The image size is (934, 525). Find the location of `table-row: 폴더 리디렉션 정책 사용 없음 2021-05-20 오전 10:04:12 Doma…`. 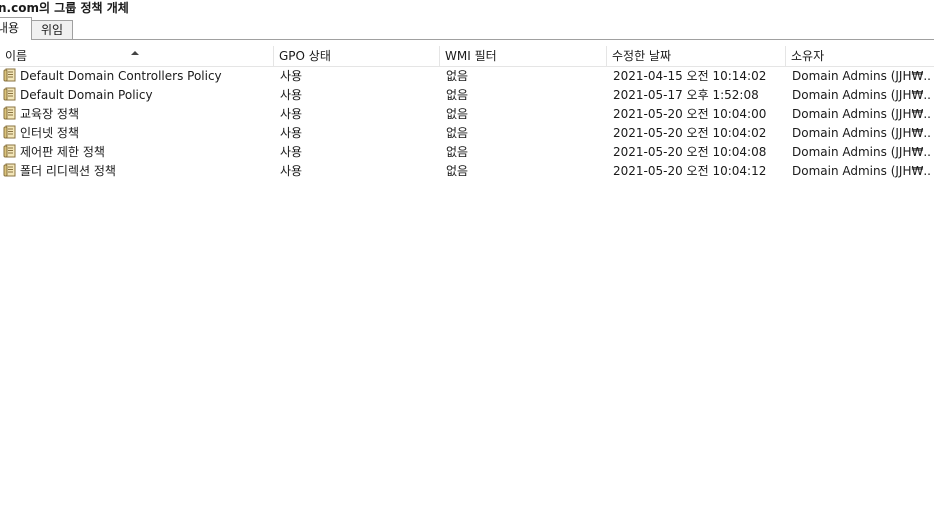

table-row: 폴더 리디렉션 정책 사용 없음 2021-05-20 오전 10:04:12 Doma… is located at coordinates (467, 171).